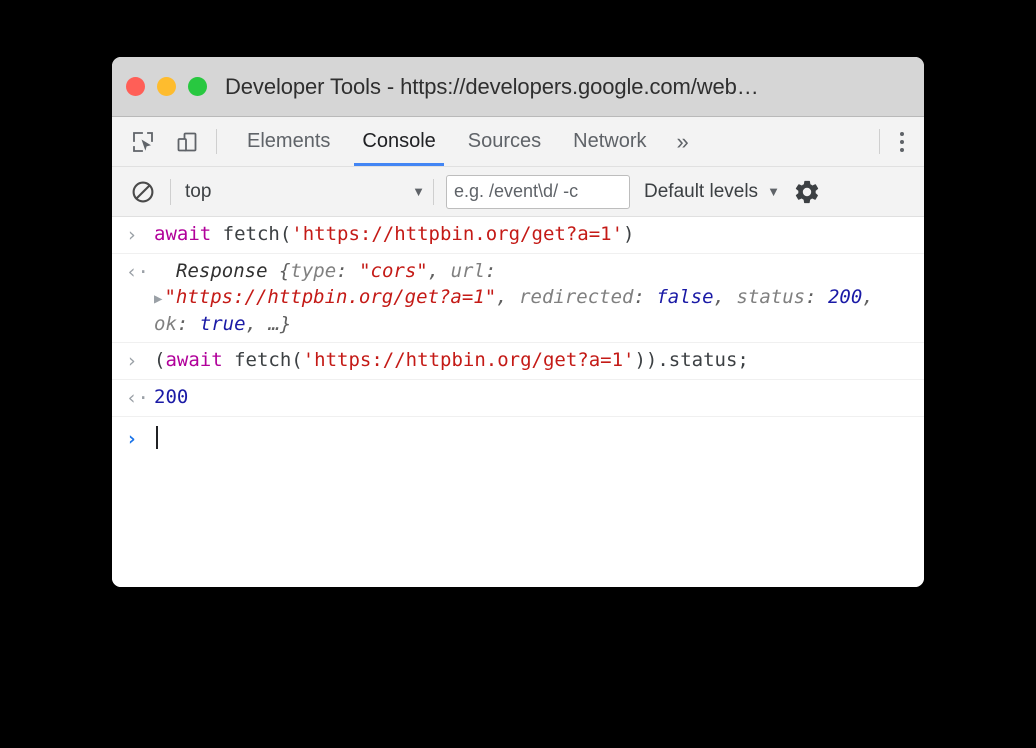 Image resolution: width=1036 pixels, height=748 pixels. What do you see at coordinates (288, 141) in the screenshot?
I see `tab-elements: Elements` at bounding box center [288, 141].